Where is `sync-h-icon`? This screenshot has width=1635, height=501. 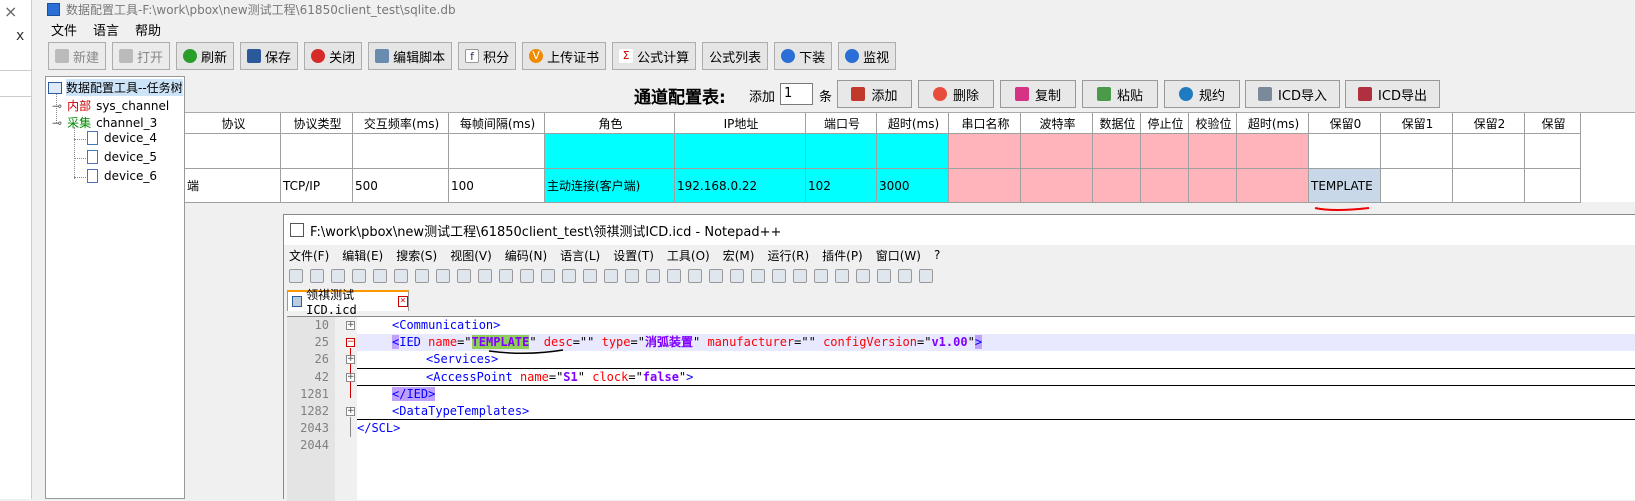 sync-h-icon is located at coordinates (653, 276).